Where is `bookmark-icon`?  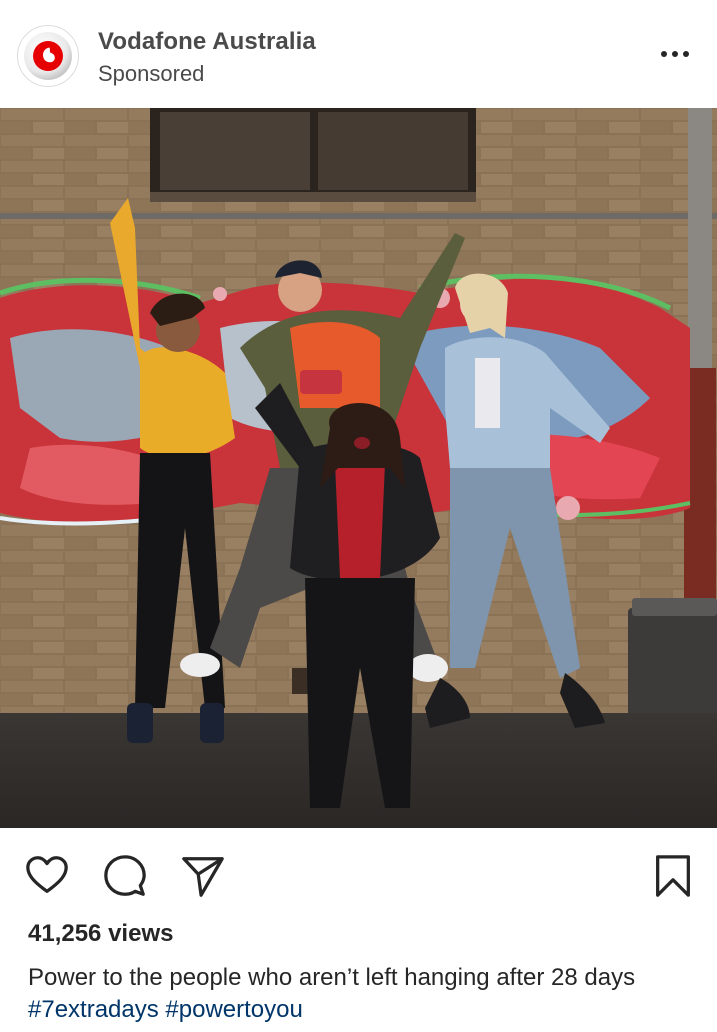
bookmark-icon is located at coordinates (673, 876).